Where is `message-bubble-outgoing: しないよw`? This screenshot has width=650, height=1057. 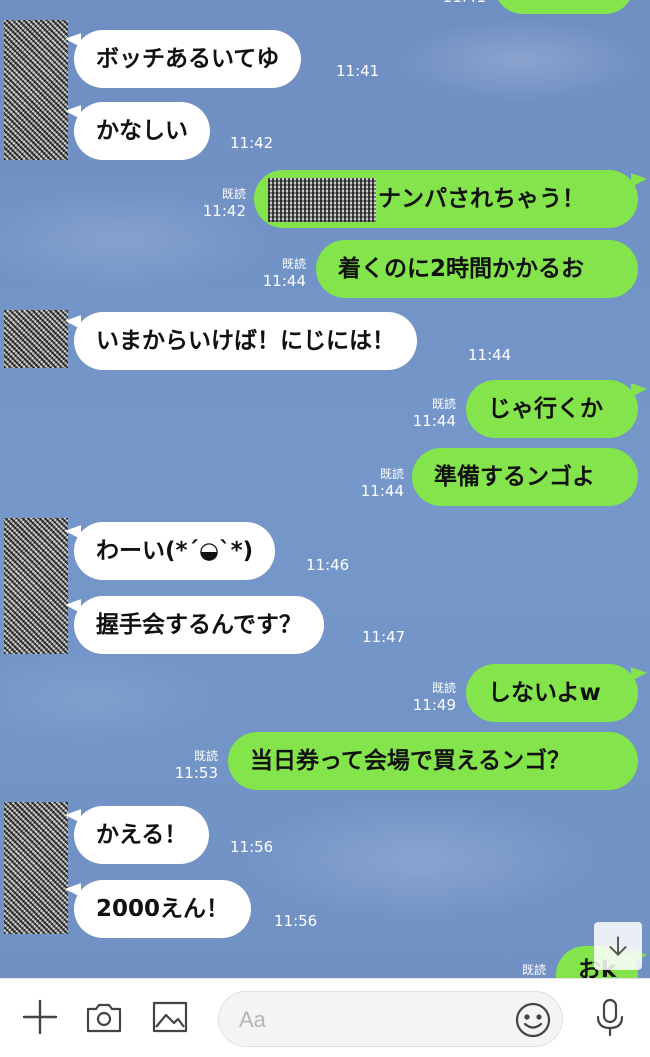
message-bubble-outgoing: しないよw is located at coordinates (552, 693).